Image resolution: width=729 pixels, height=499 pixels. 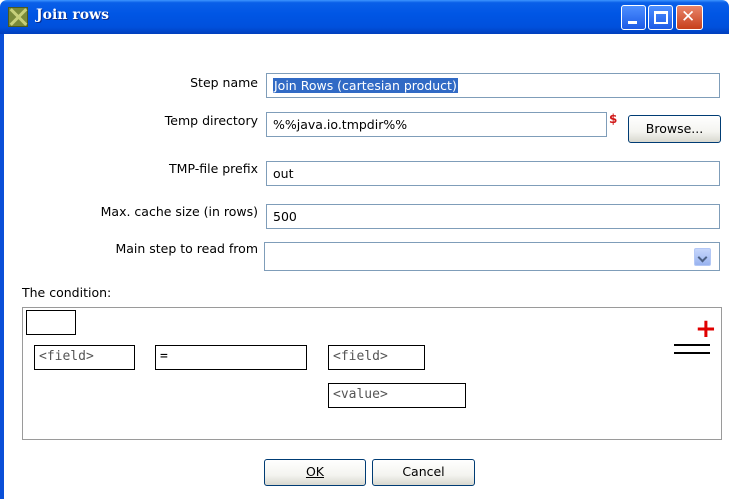 What do you see at coordinates (692, 353) in the screenshot?
I see `equals-icon-bottom` at bounding box center [692, 353].